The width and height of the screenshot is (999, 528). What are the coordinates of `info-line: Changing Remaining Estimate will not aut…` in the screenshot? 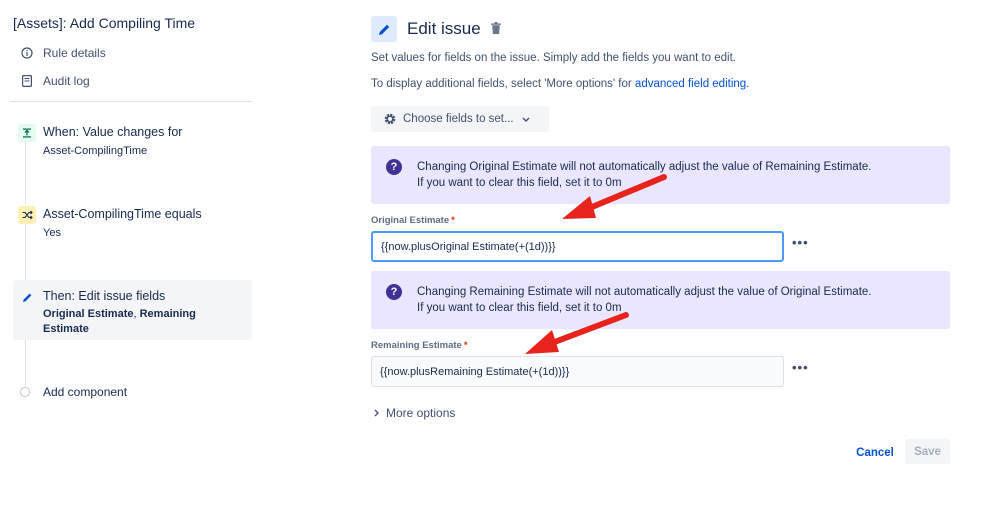 It's located at (644, 292).